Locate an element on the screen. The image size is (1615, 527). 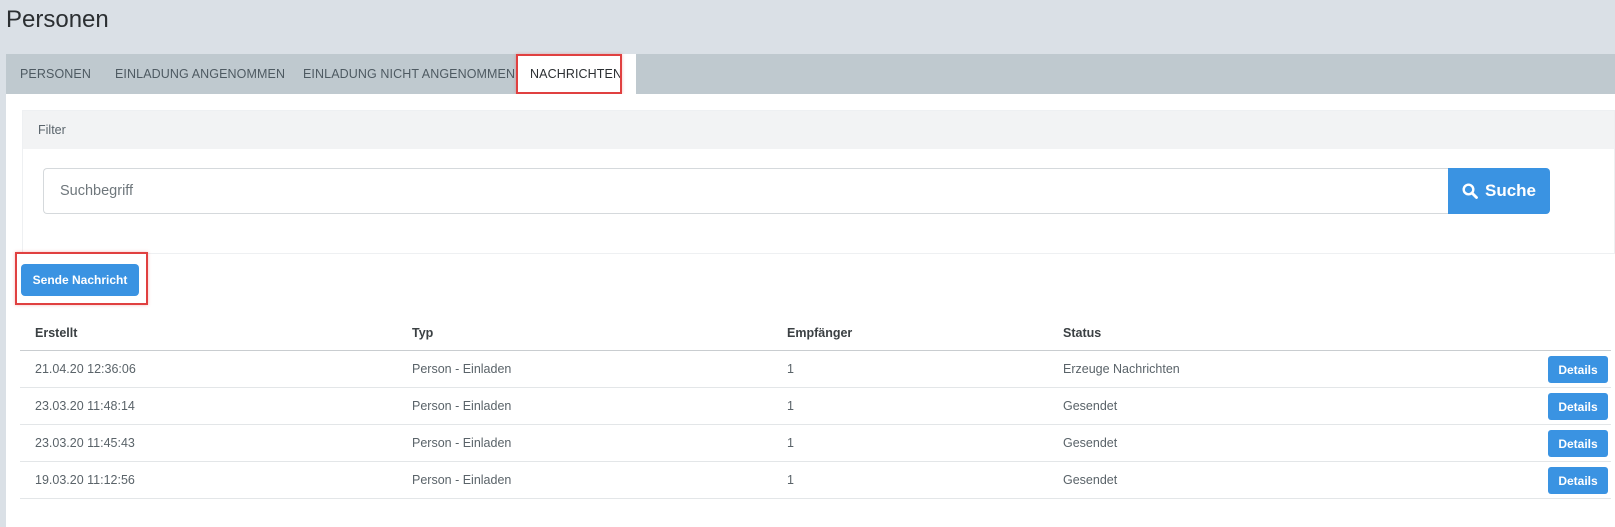
column-header-status: Status is located at coordinates (1082, 333).